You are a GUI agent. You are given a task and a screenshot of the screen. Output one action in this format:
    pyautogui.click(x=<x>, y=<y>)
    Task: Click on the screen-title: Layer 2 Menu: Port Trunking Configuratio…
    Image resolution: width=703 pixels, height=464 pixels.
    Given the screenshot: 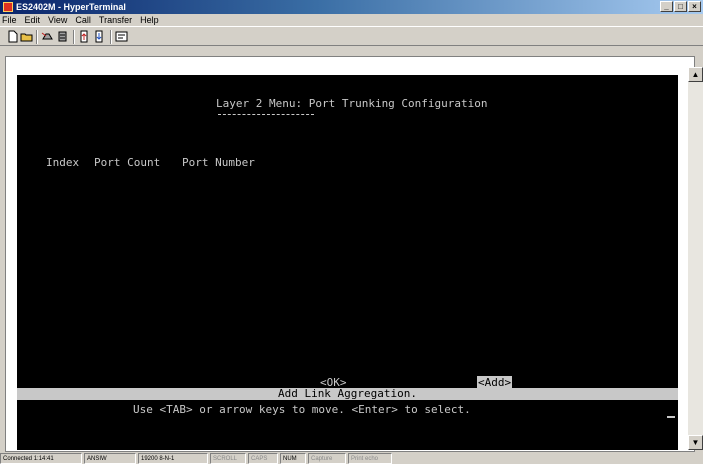 What is the action you would take?
    pyautogui.click(x=352, y=103)
    